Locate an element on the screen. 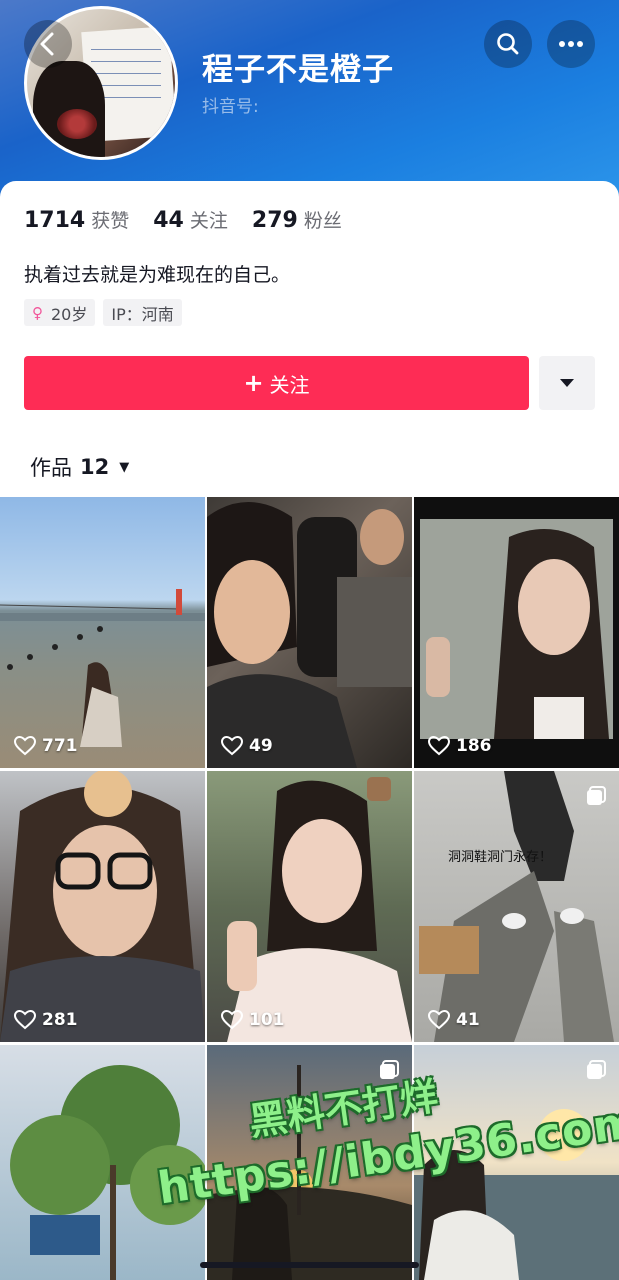 This screenshot has width=619, height=1280. chevron-left-icon is located at coordinates (47, 44).